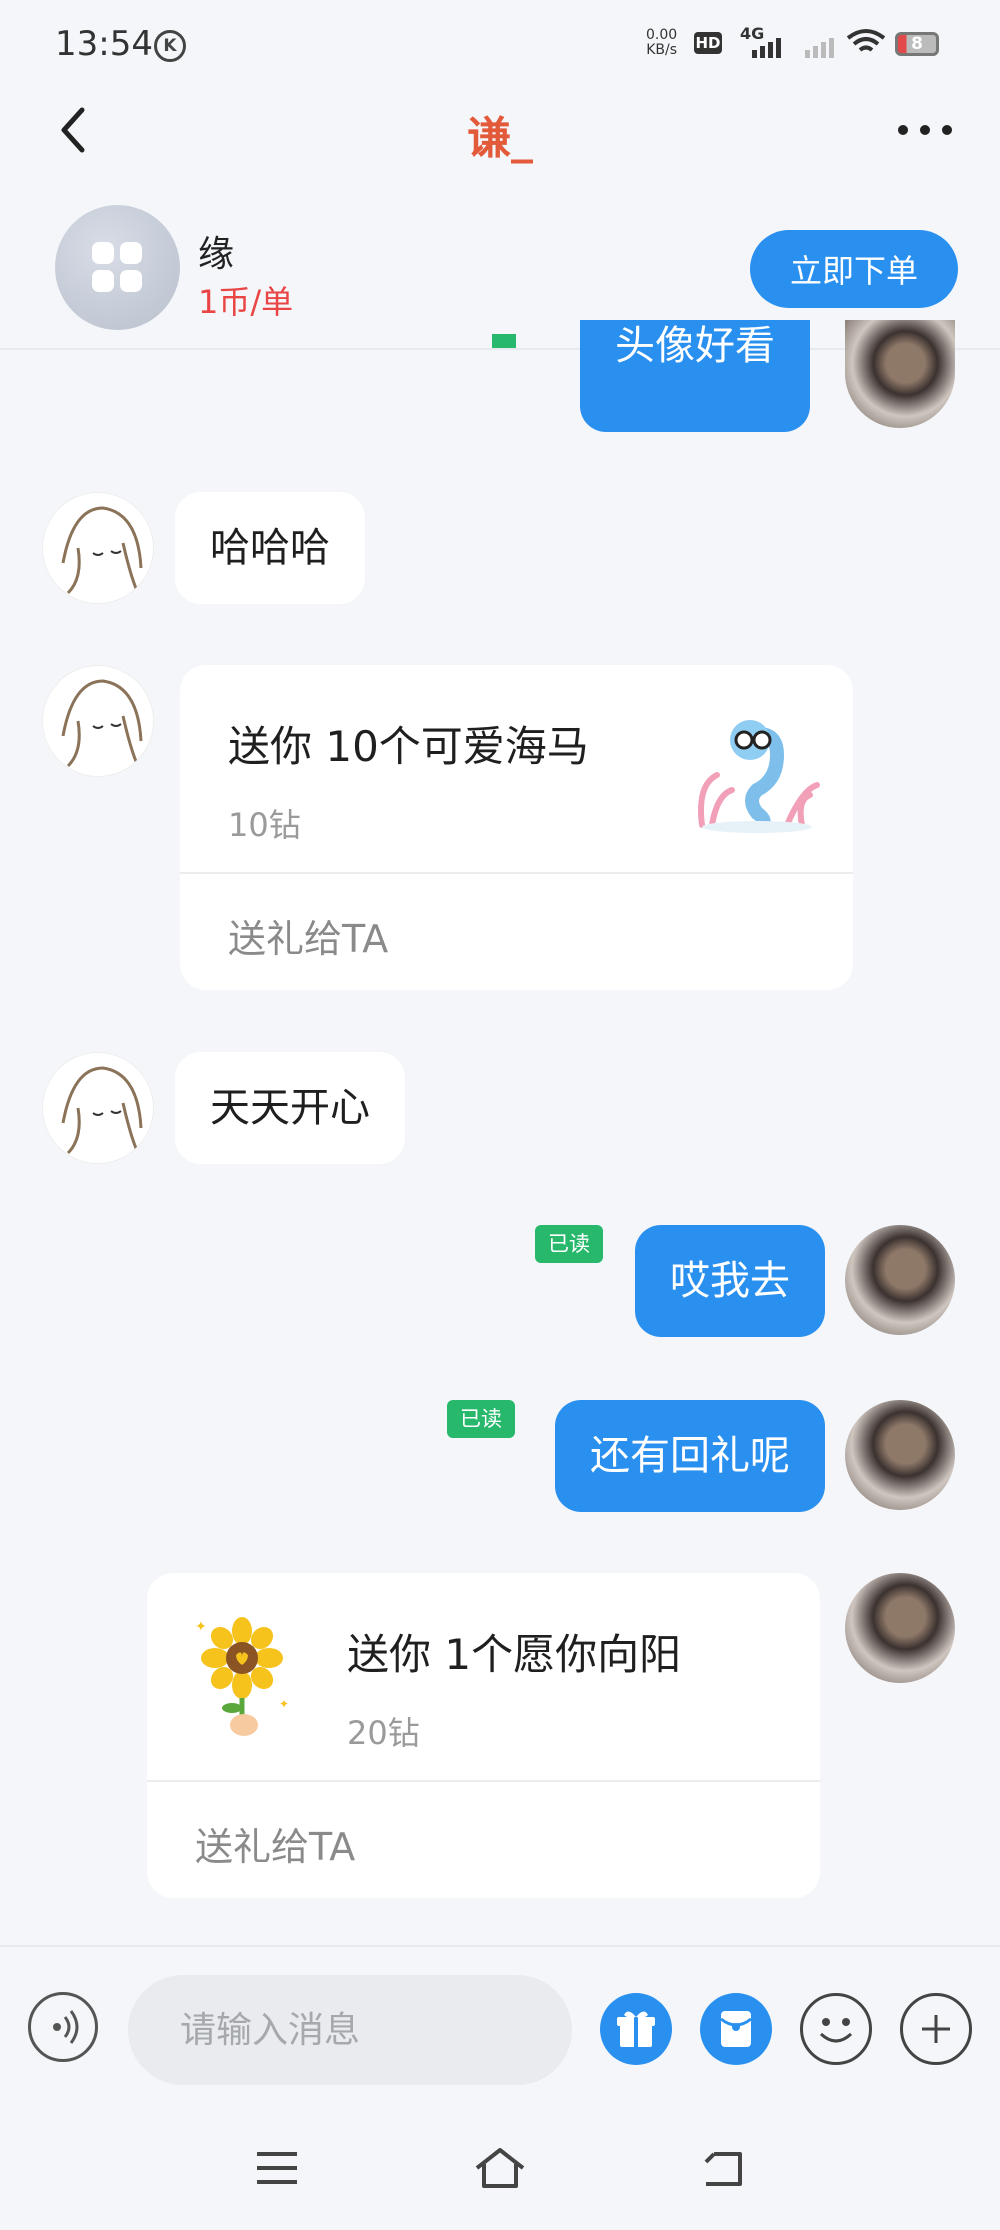 The height and width of the screenshot is (2230, 1000). I want to click on message-input, so click(350, 2030).